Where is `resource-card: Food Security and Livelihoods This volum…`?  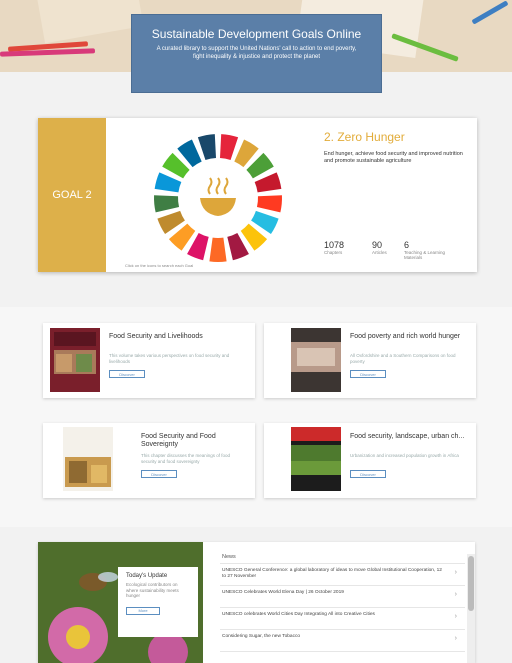
resource-card: Food Security and Livelihoods This volum… is located at coordinates (149, 360).